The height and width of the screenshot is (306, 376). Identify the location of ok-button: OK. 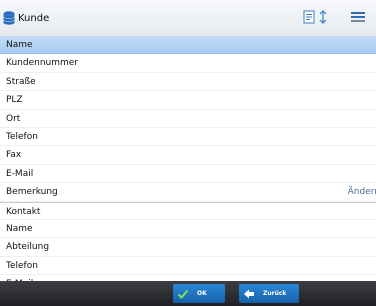
(199, 293).